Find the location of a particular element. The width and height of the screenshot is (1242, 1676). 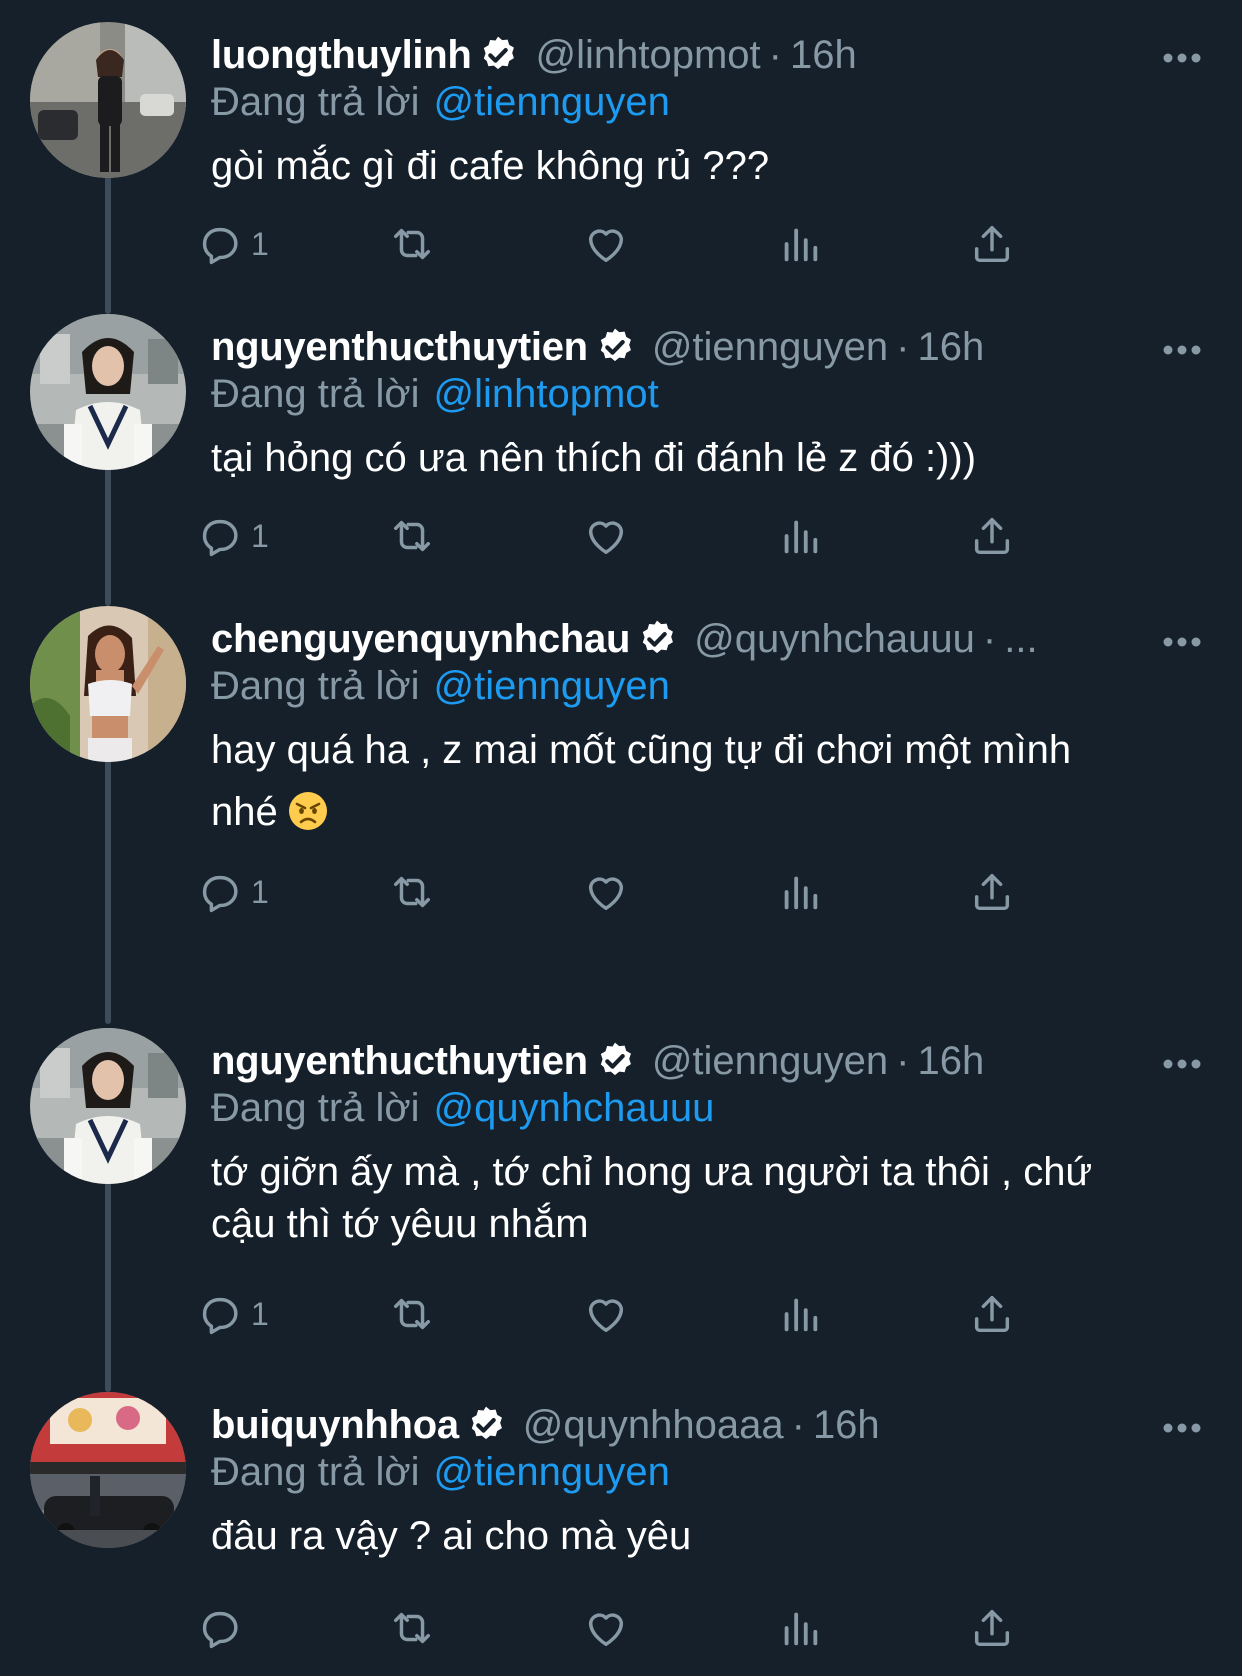

tweet-header: buiquynhhoa @quynhhoaaa · 16h is located at coordinates (661, 1425).